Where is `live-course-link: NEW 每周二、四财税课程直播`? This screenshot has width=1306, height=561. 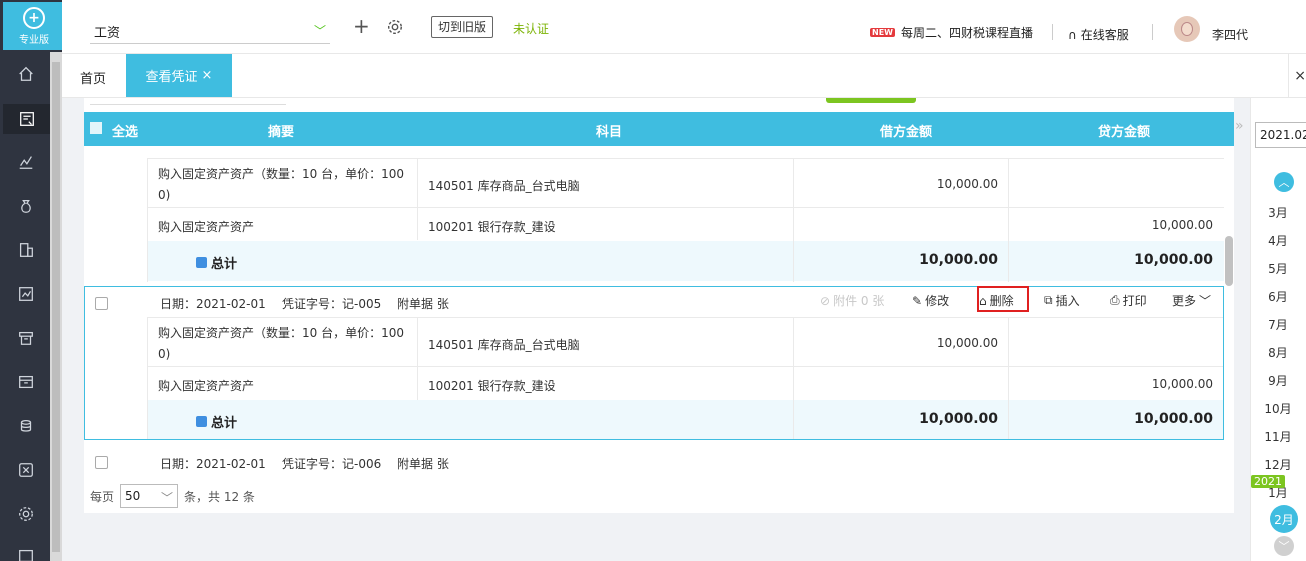
live-course-link: NEW 每周二、四财税课程直播 is located at coordinates (951, 32).